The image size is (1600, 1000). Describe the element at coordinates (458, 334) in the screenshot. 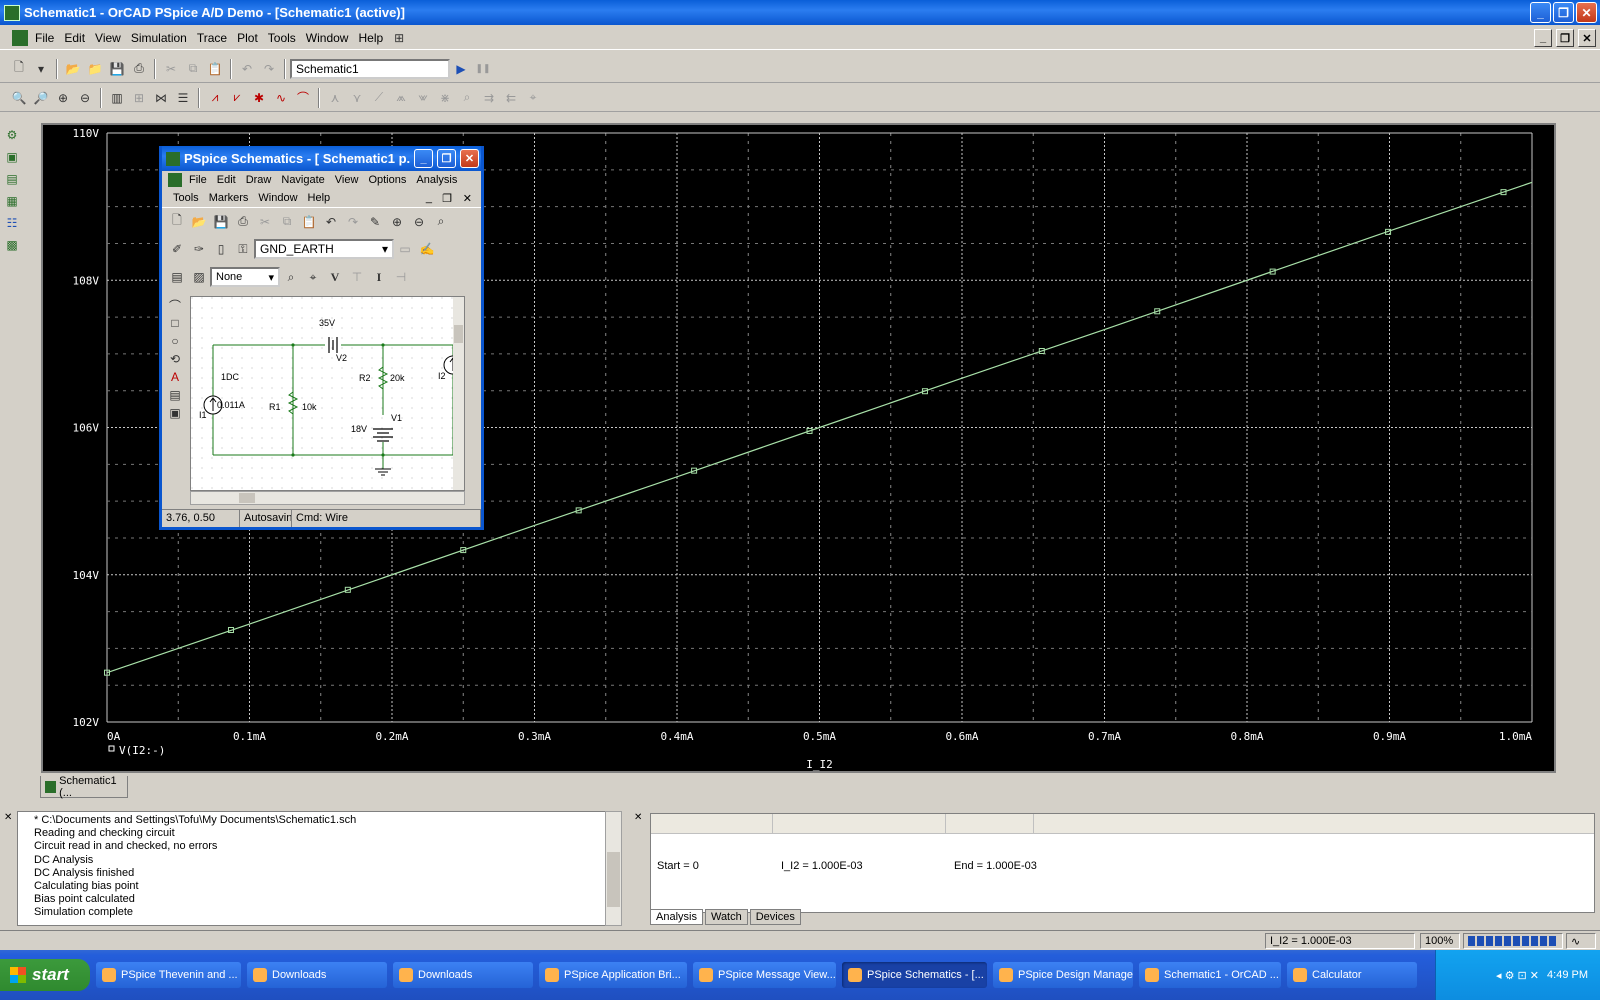

I see `schematic-vscroll-thumb` at that location.